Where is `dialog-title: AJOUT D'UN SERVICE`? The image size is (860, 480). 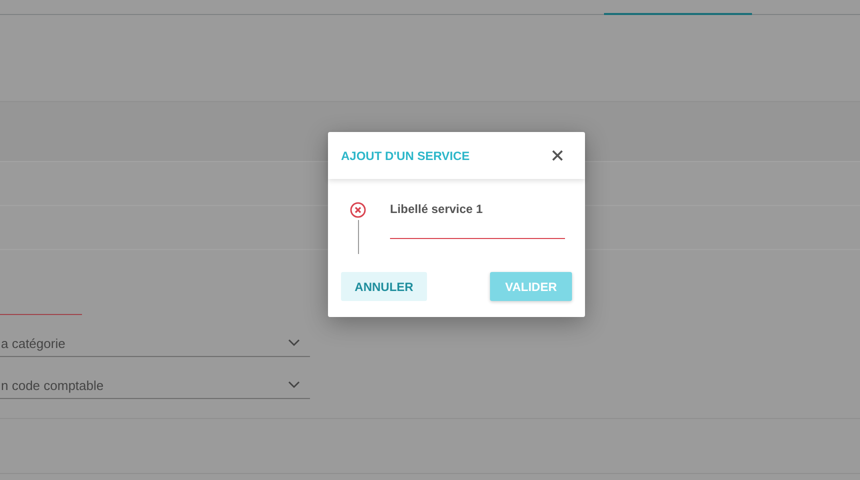
dialog-title: AJOUT D'UN SERVICE is located at coordinates (405, 155).